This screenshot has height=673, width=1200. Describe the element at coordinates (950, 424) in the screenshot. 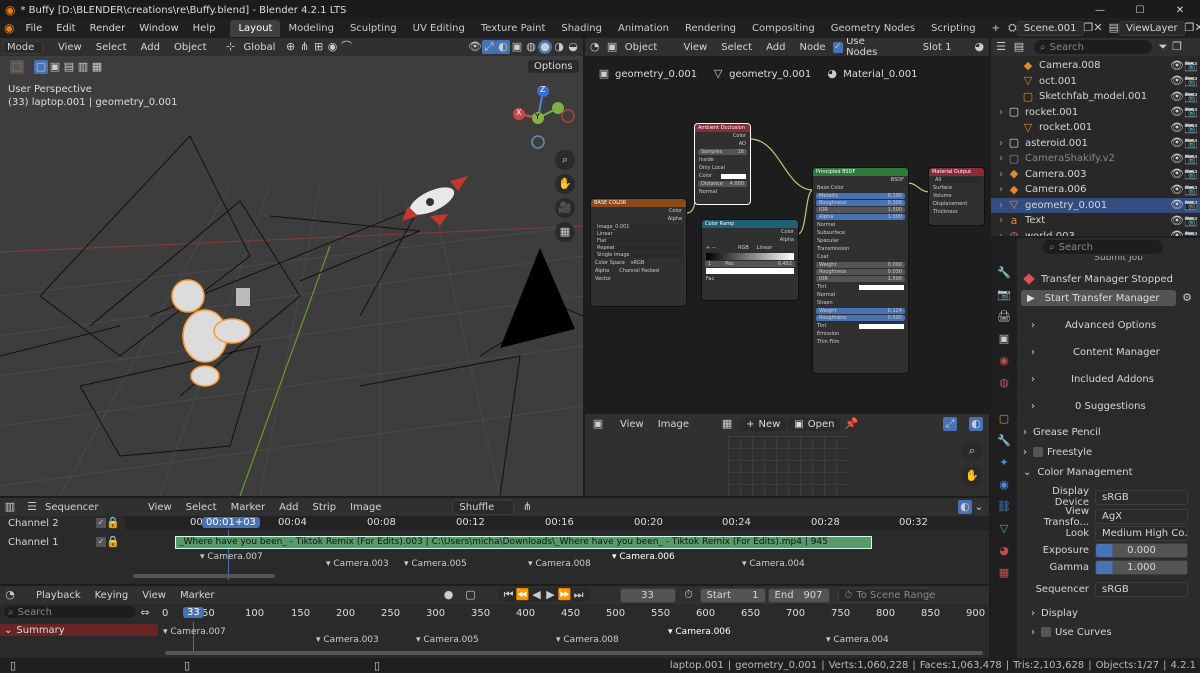

I see `image-gizmo-icon: ⤢` at that location.